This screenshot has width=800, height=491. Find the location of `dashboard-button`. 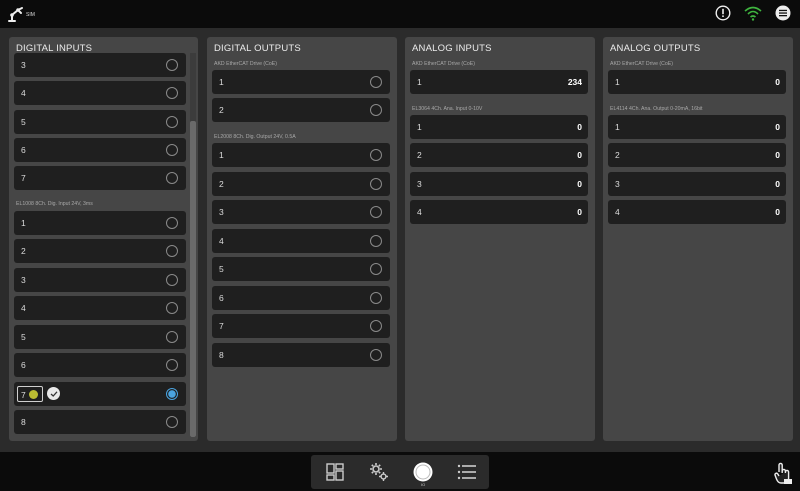

dashboard-button is located at coordinates (335, 472).